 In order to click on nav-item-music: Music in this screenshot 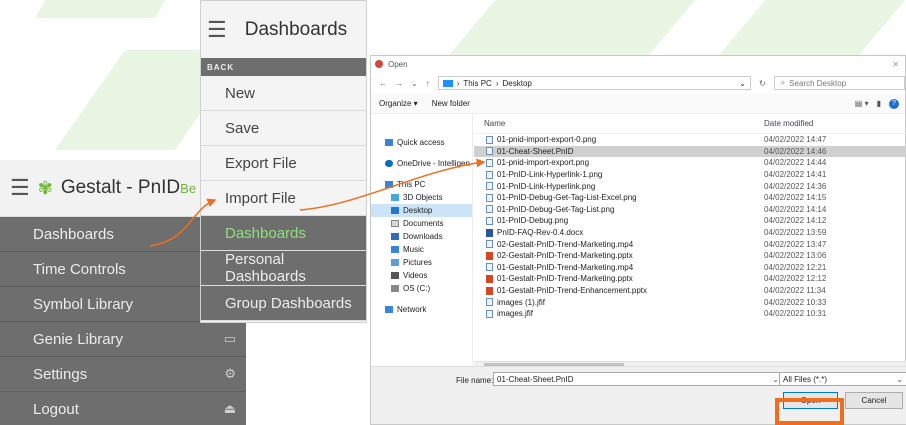, I will do `click(421, 249)`.